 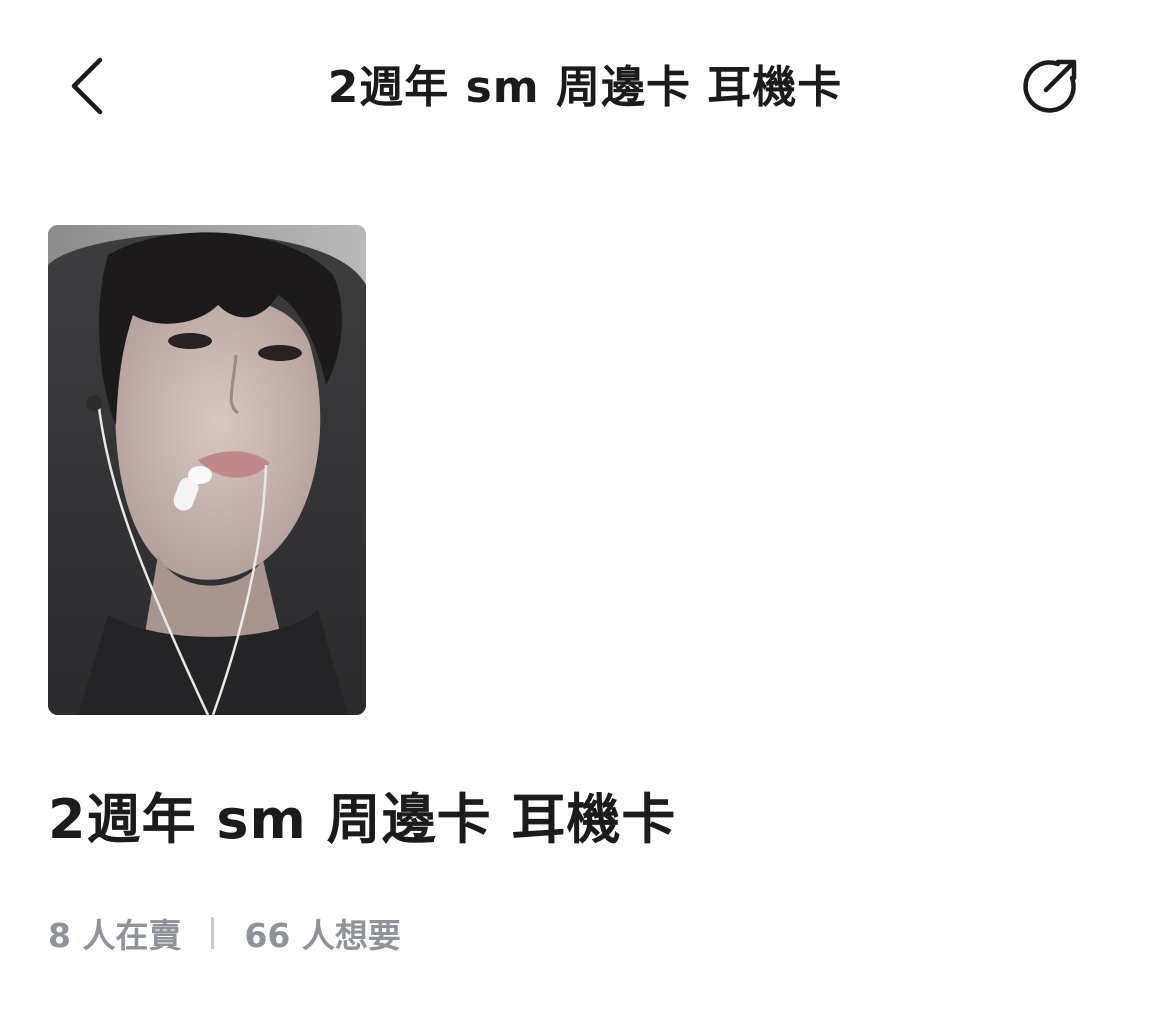 I want to click on share-button, so click(x=1050, y=86).